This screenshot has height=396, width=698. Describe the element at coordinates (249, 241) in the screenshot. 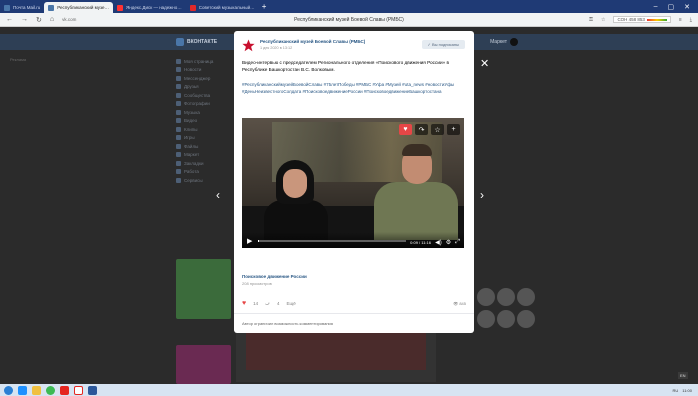

I see `play-icon: ▶` at that location.